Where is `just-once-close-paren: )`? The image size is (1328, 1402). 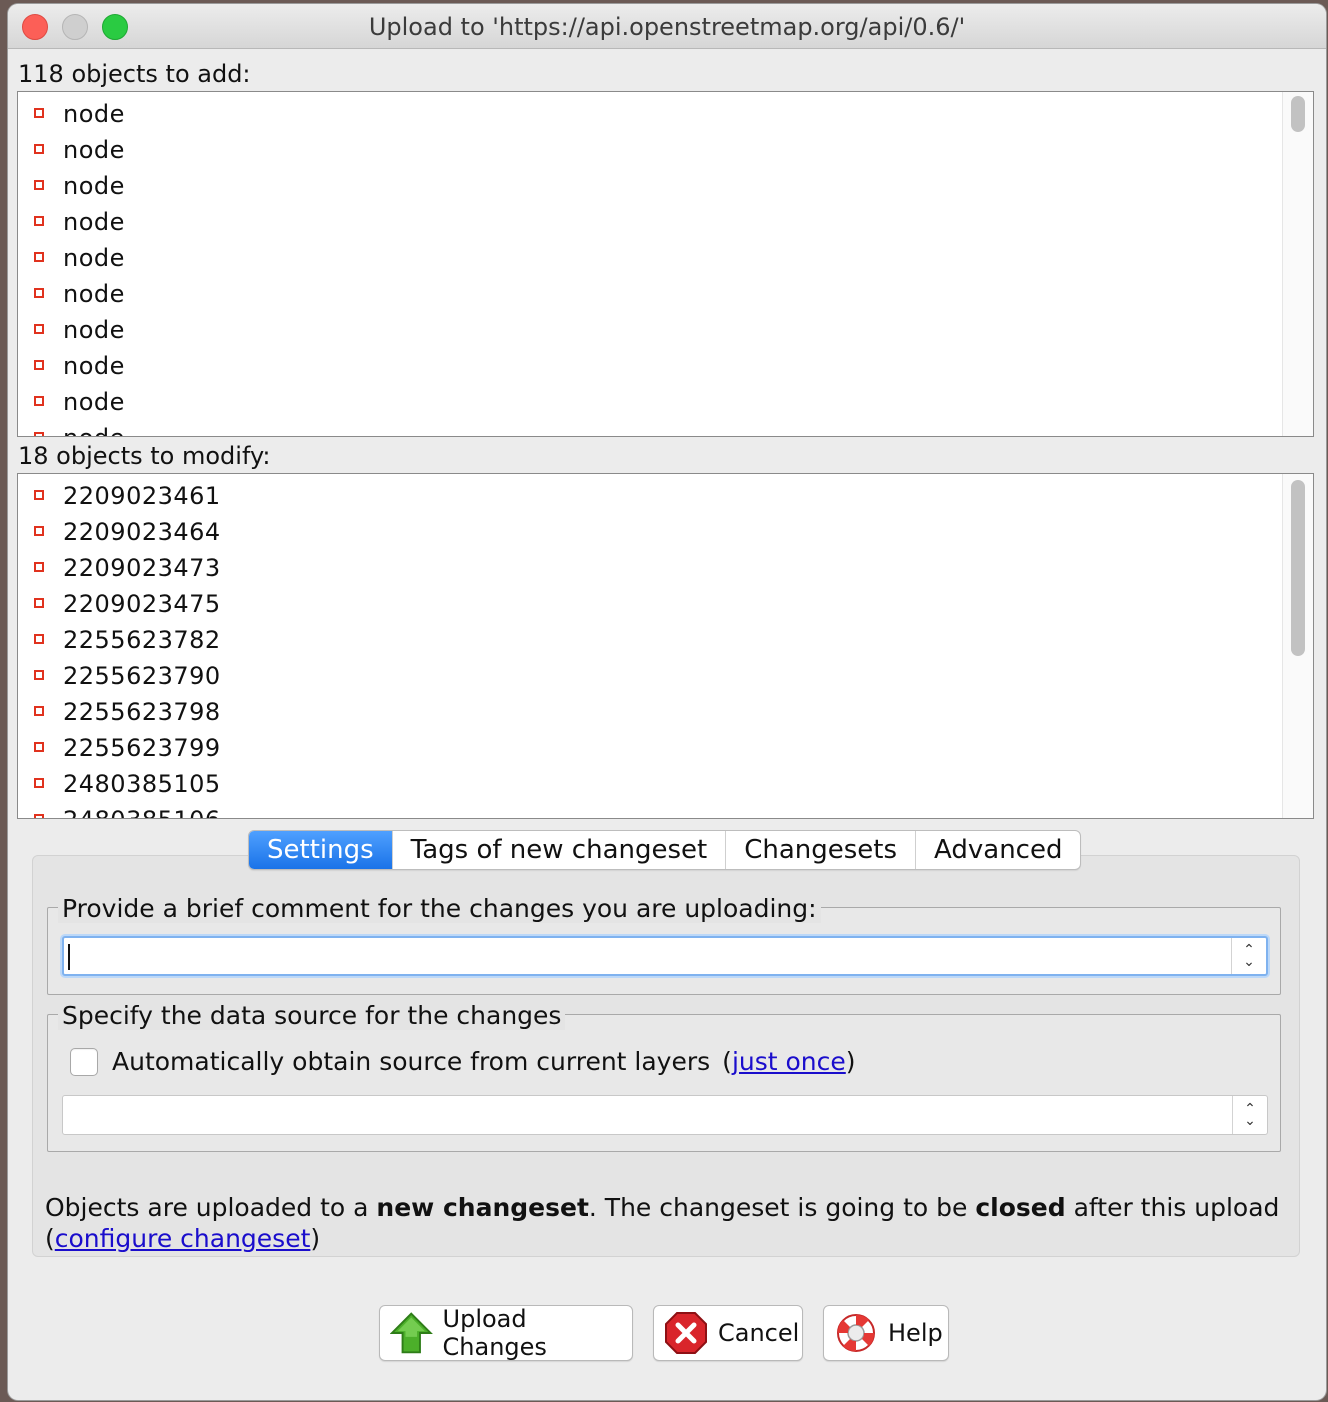
just-once-close-paren: ) is located at coordinates (850, 1061).